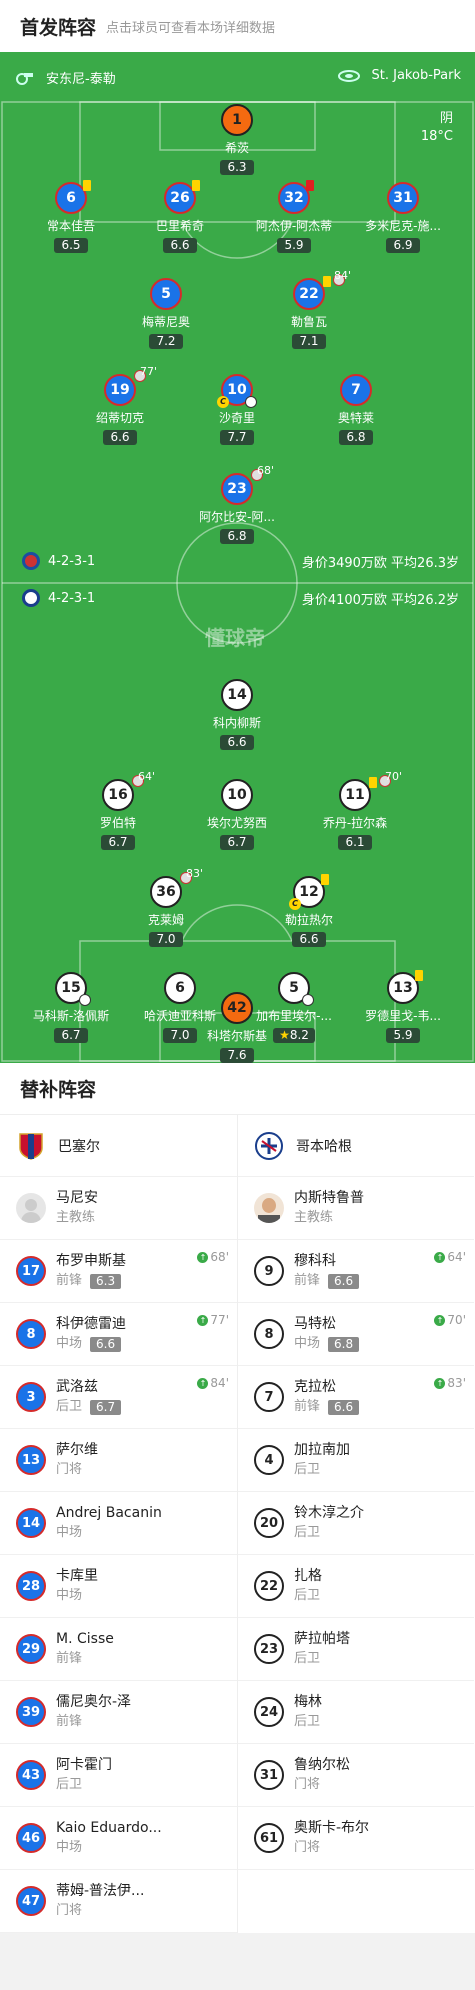 This screenshot has width=475, height=1990. I want to click on away-sub-row: 31 鲁纳尔松 门将, so click(356, 1775).